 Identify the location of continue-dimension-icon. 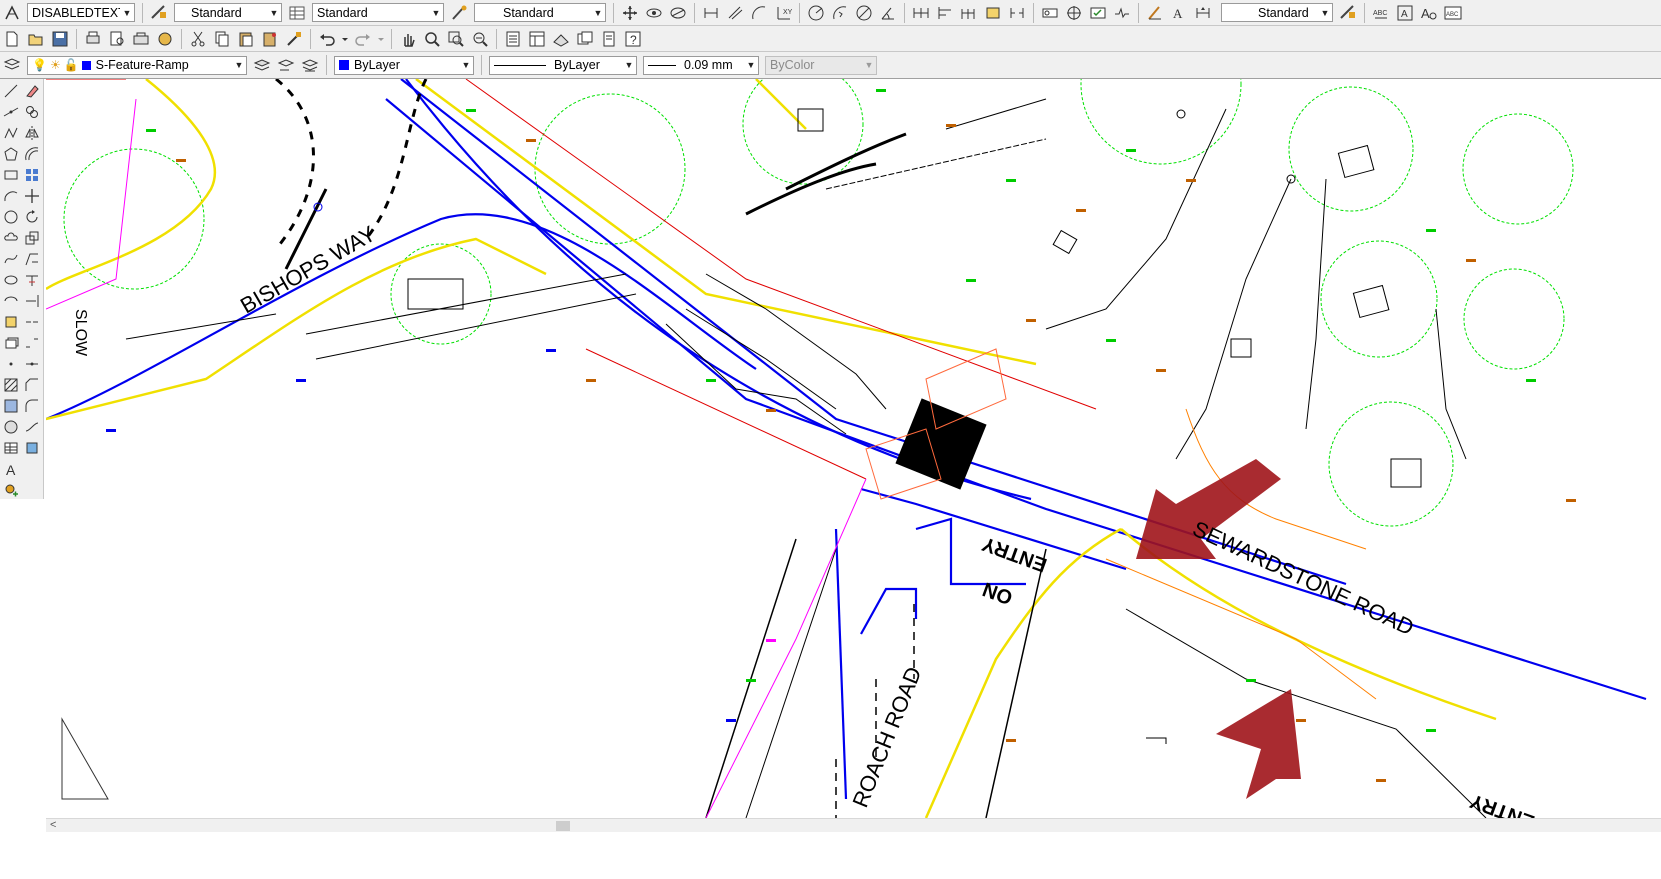
(969, 13).